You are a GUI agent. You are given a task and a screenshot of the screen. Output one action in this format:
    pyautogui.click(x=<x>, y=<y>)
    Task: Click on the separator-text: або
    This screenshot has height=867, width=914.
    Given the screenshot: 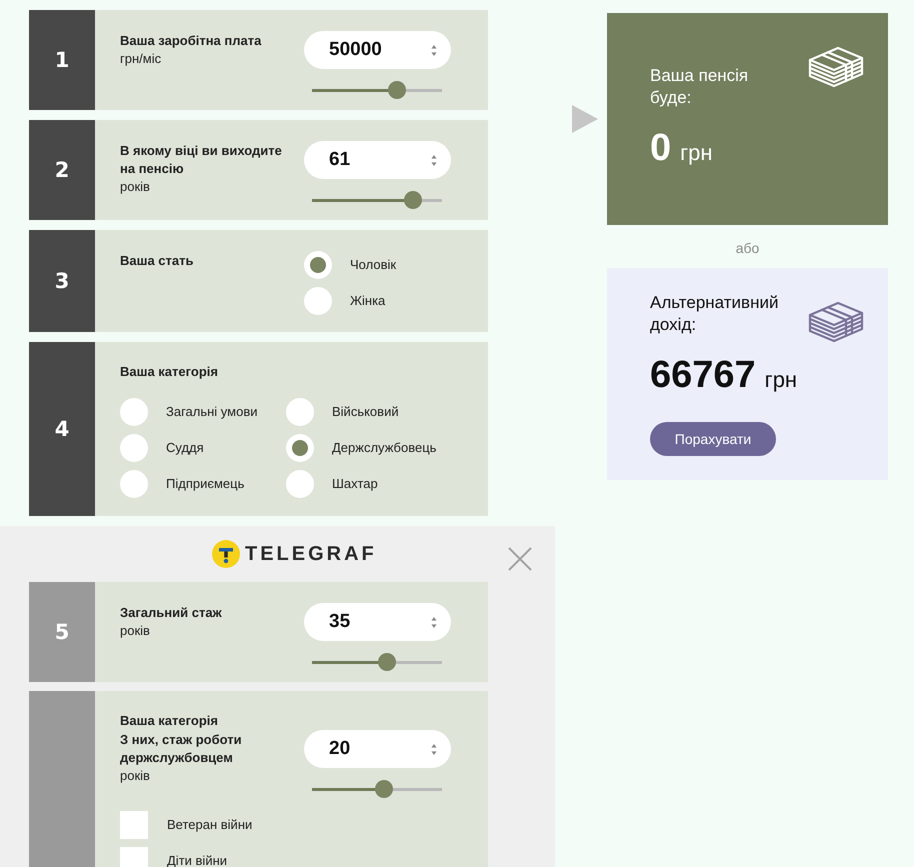 What is the action you would take?
    pyautogui.click(x=748, y=248)
    